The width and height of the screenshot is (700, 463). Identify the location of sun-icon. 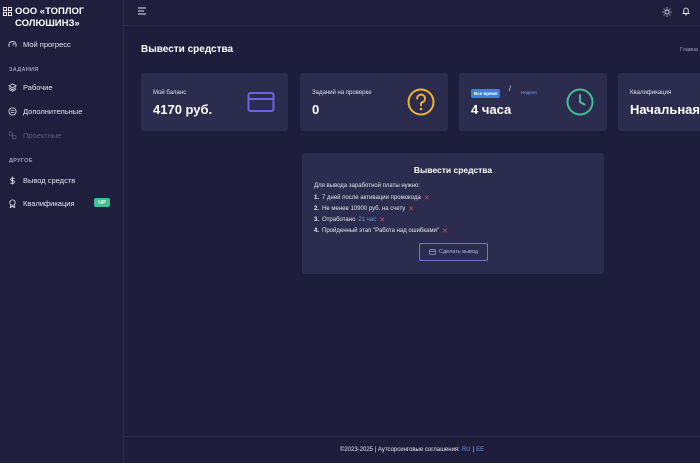
(667, 12).